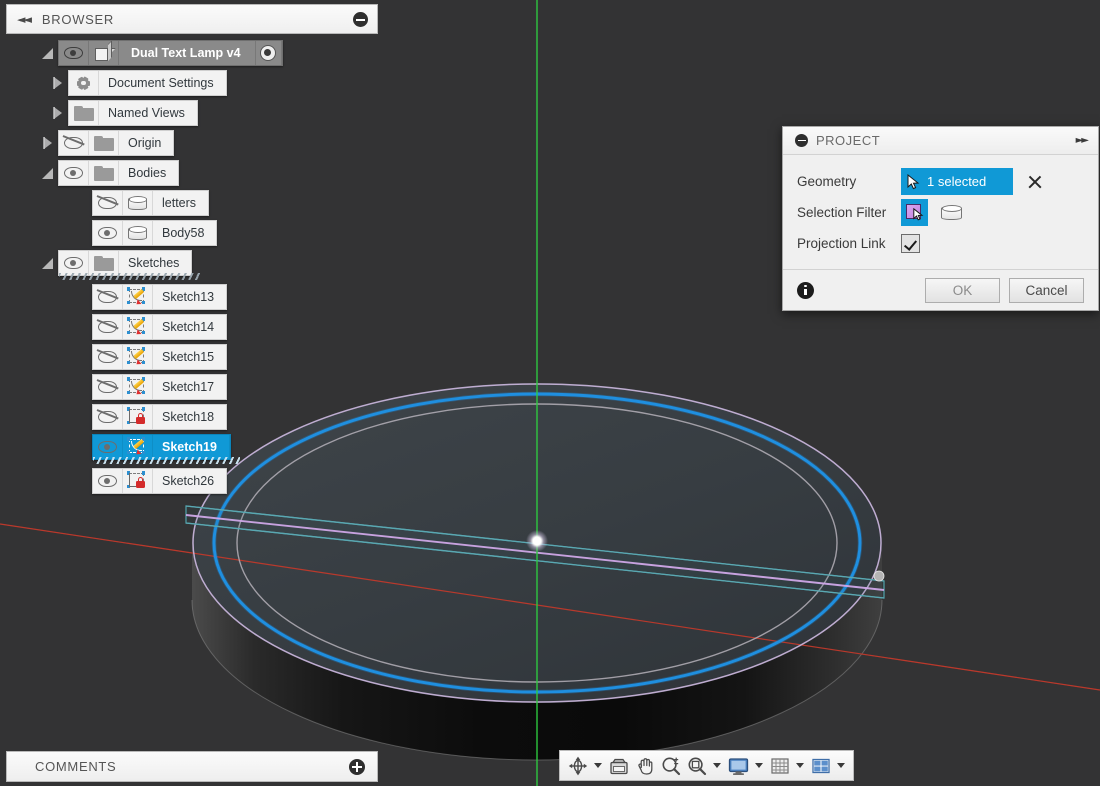 The height and width of the screenshot is (786, 1100). What do you see at coordinates (160, 297) in the screenshot?
I see `tree-item-sketch13: Sketch13` at bounding box center [160, 297].